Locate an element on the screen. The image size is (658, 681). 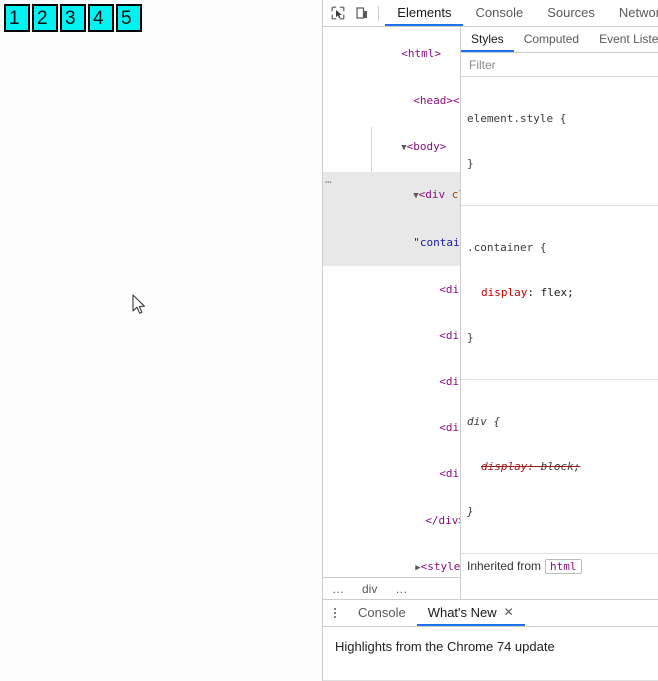
declaration-display-overridden: display: block; is located at coordinates (562, 466).